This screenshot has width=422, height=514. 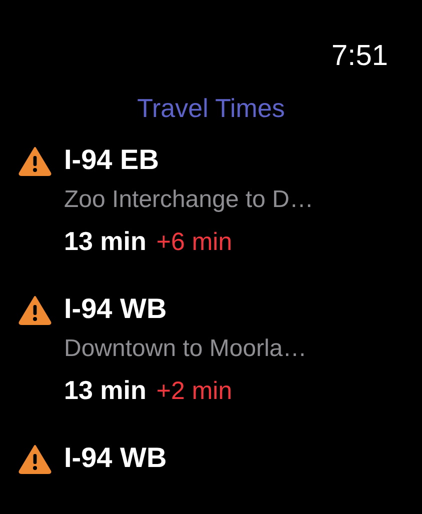 What do you see at coordinates (360, 56) in the screenshot?
I see `clock-time: 7:51` at bounding box center [360, 56].